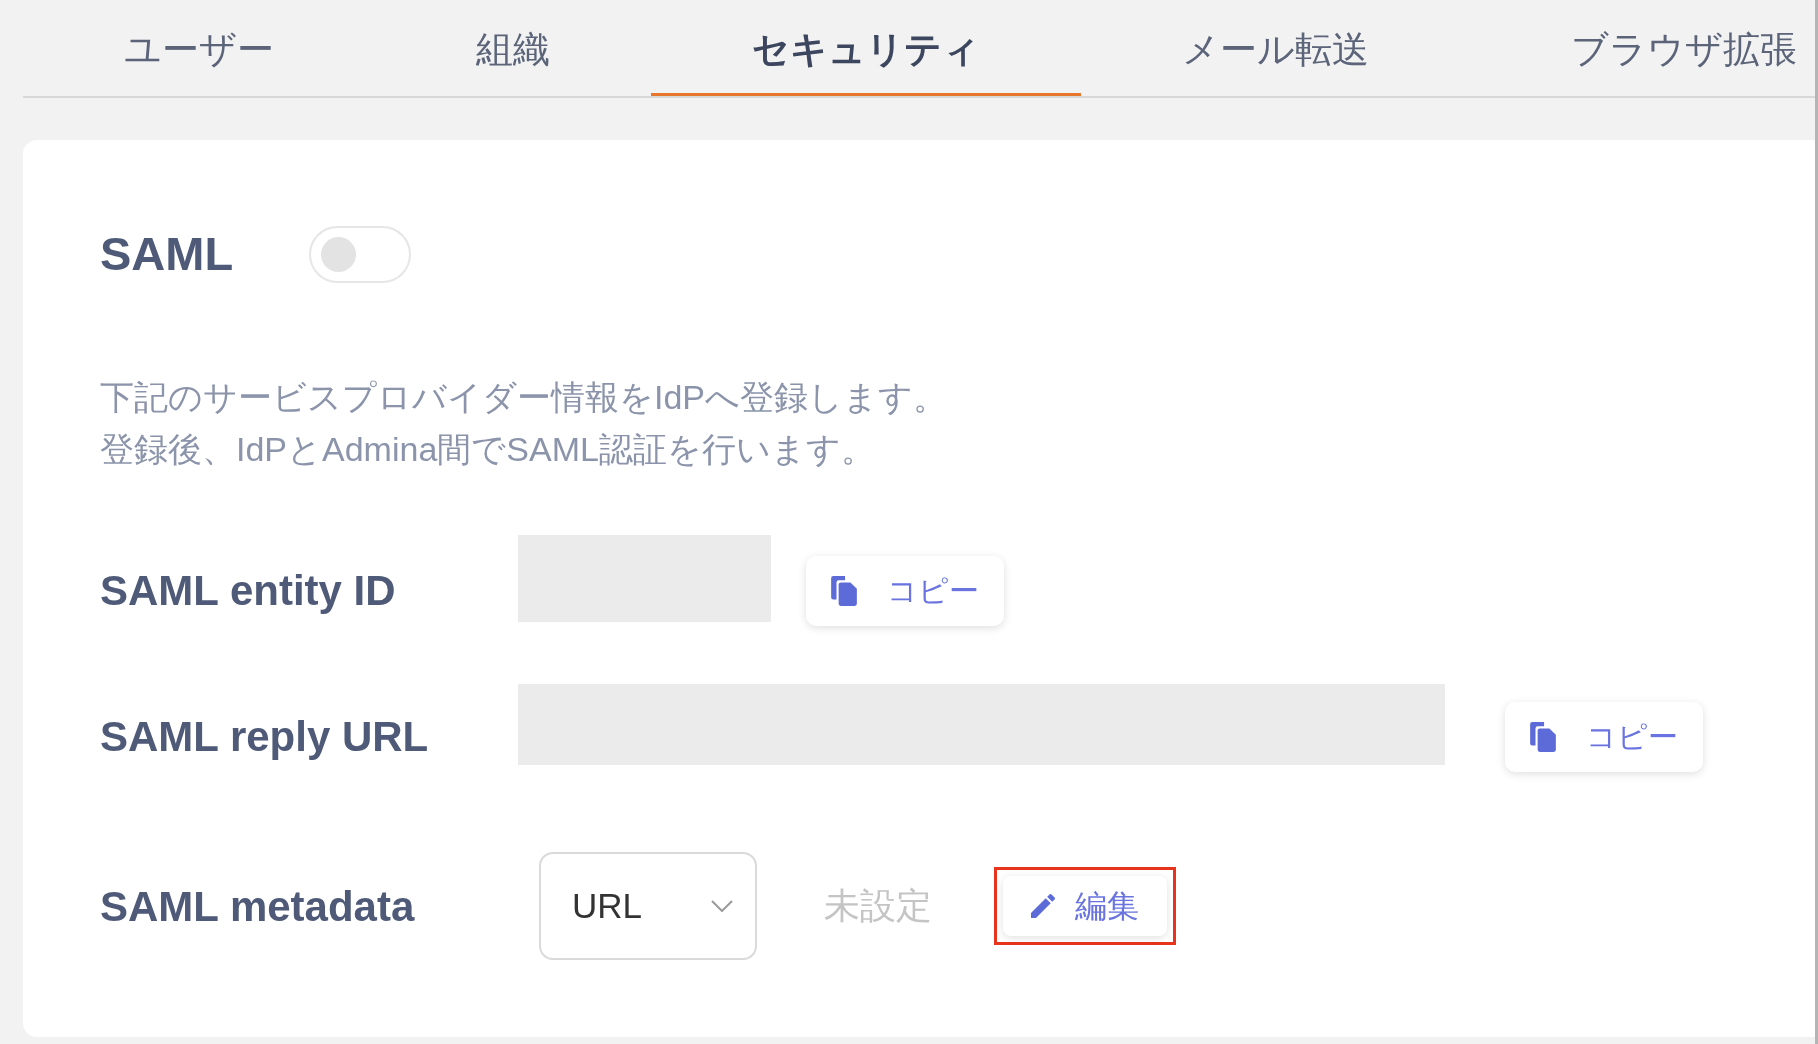 The image size is (1818, 1044). What do you see at coordinates (1043, 906) in the screenshot?
I see `pencil-icon` at bounding box center [1043, 906].